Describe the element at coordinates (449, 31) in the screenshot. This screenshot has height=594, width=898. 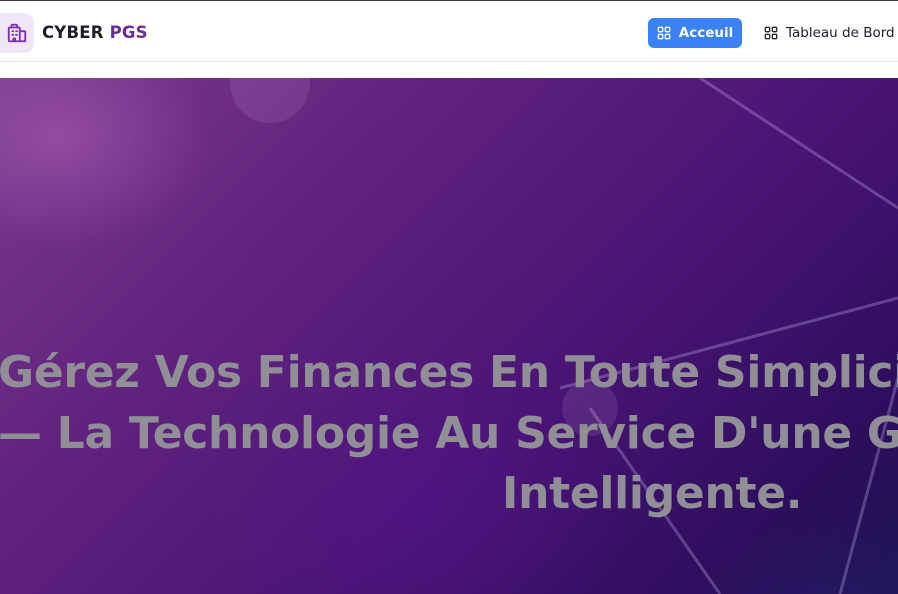
I see `navbar: CYBER PGS Acceuil Tableau de Bord` at that location.